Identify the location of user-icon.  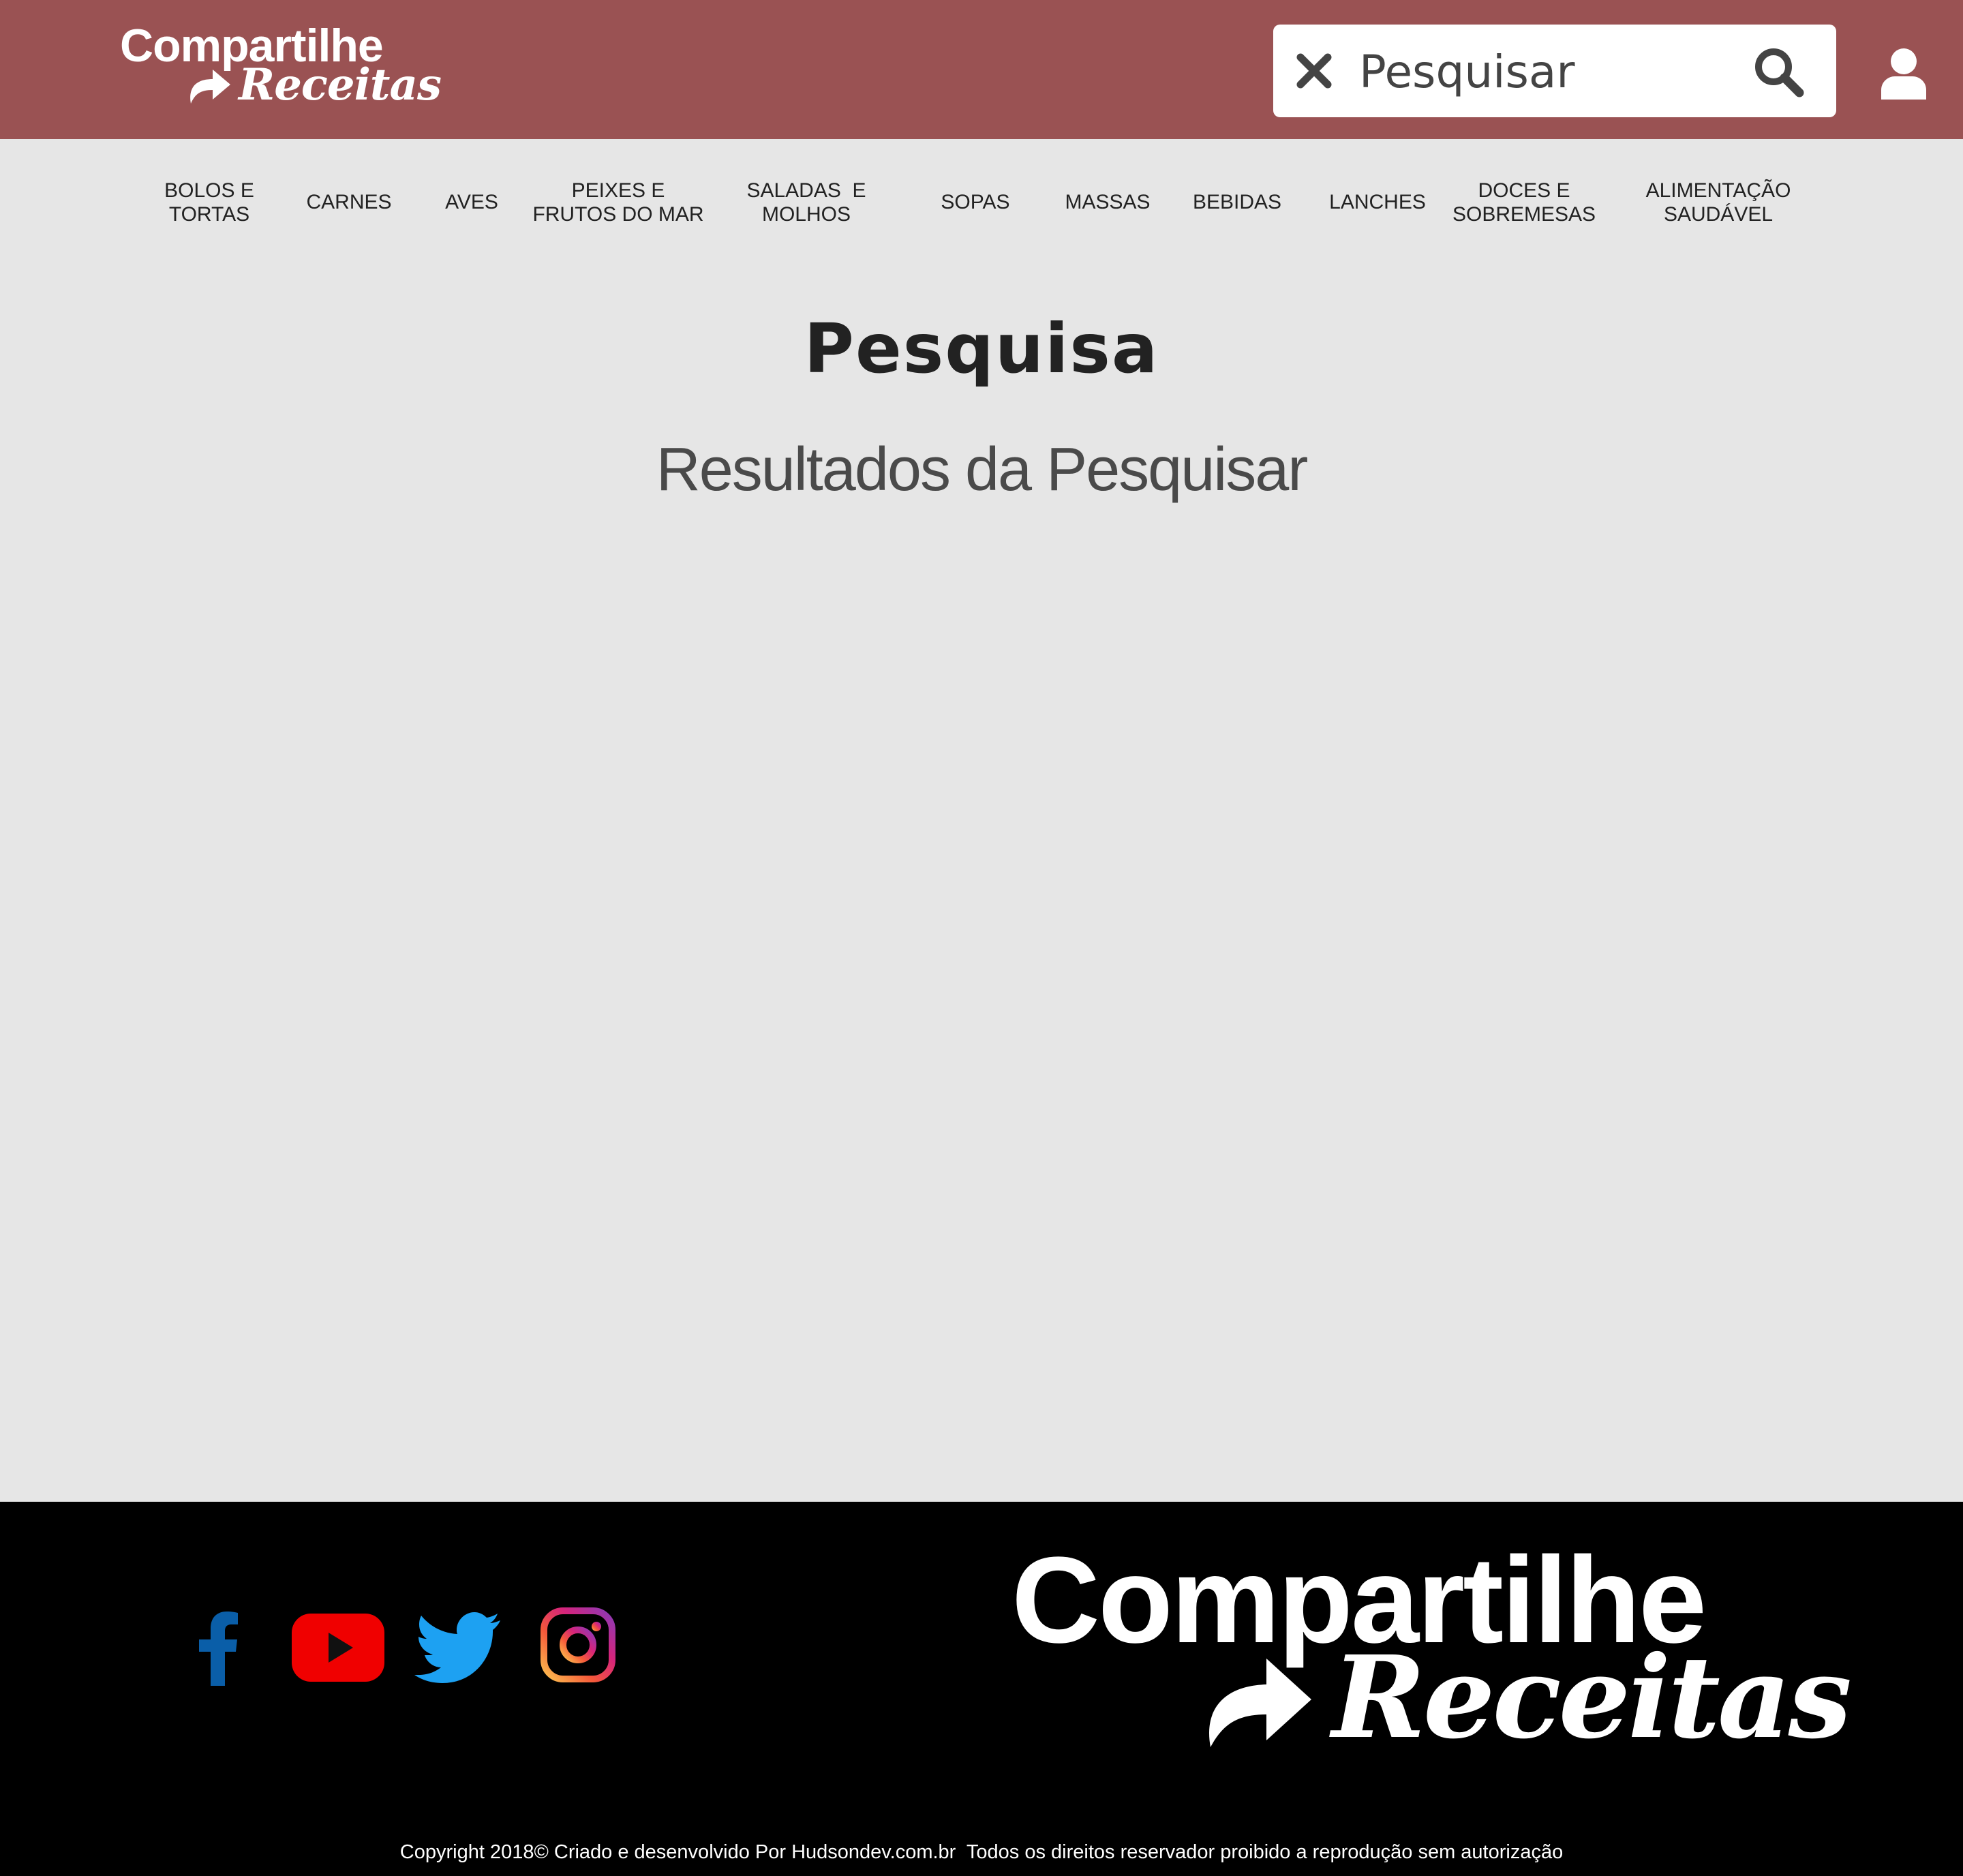
(1903, 74).